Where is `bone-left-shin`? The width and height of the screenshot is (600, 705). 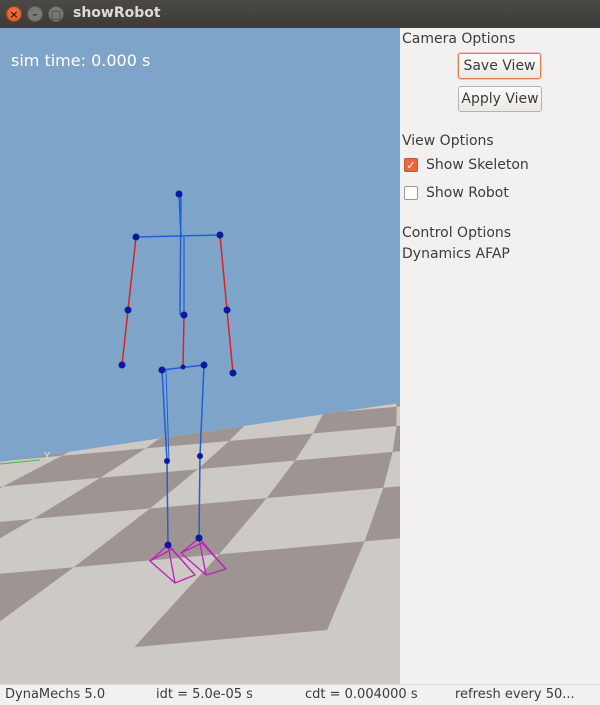 bone-left-shin is located at coordinates (167, 503).